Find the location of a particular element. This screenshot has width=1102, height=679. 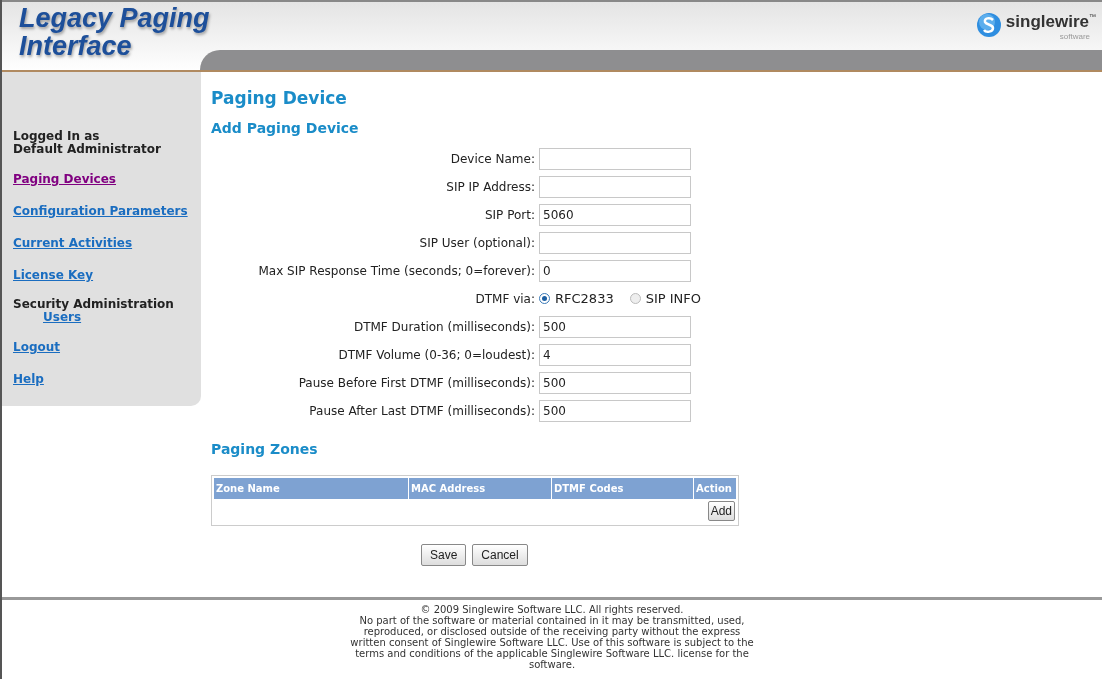

logo-subtext: software is located at coordinates (1074, 36).